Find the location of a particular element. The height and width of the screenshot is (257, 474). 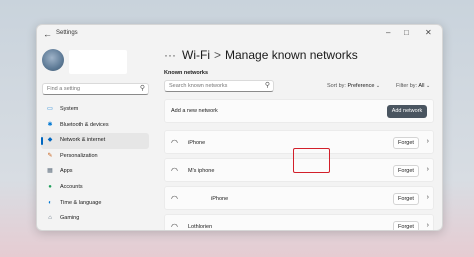

network-row: ◠ Lothlorien Forget › is located at coordinates (299, 222).